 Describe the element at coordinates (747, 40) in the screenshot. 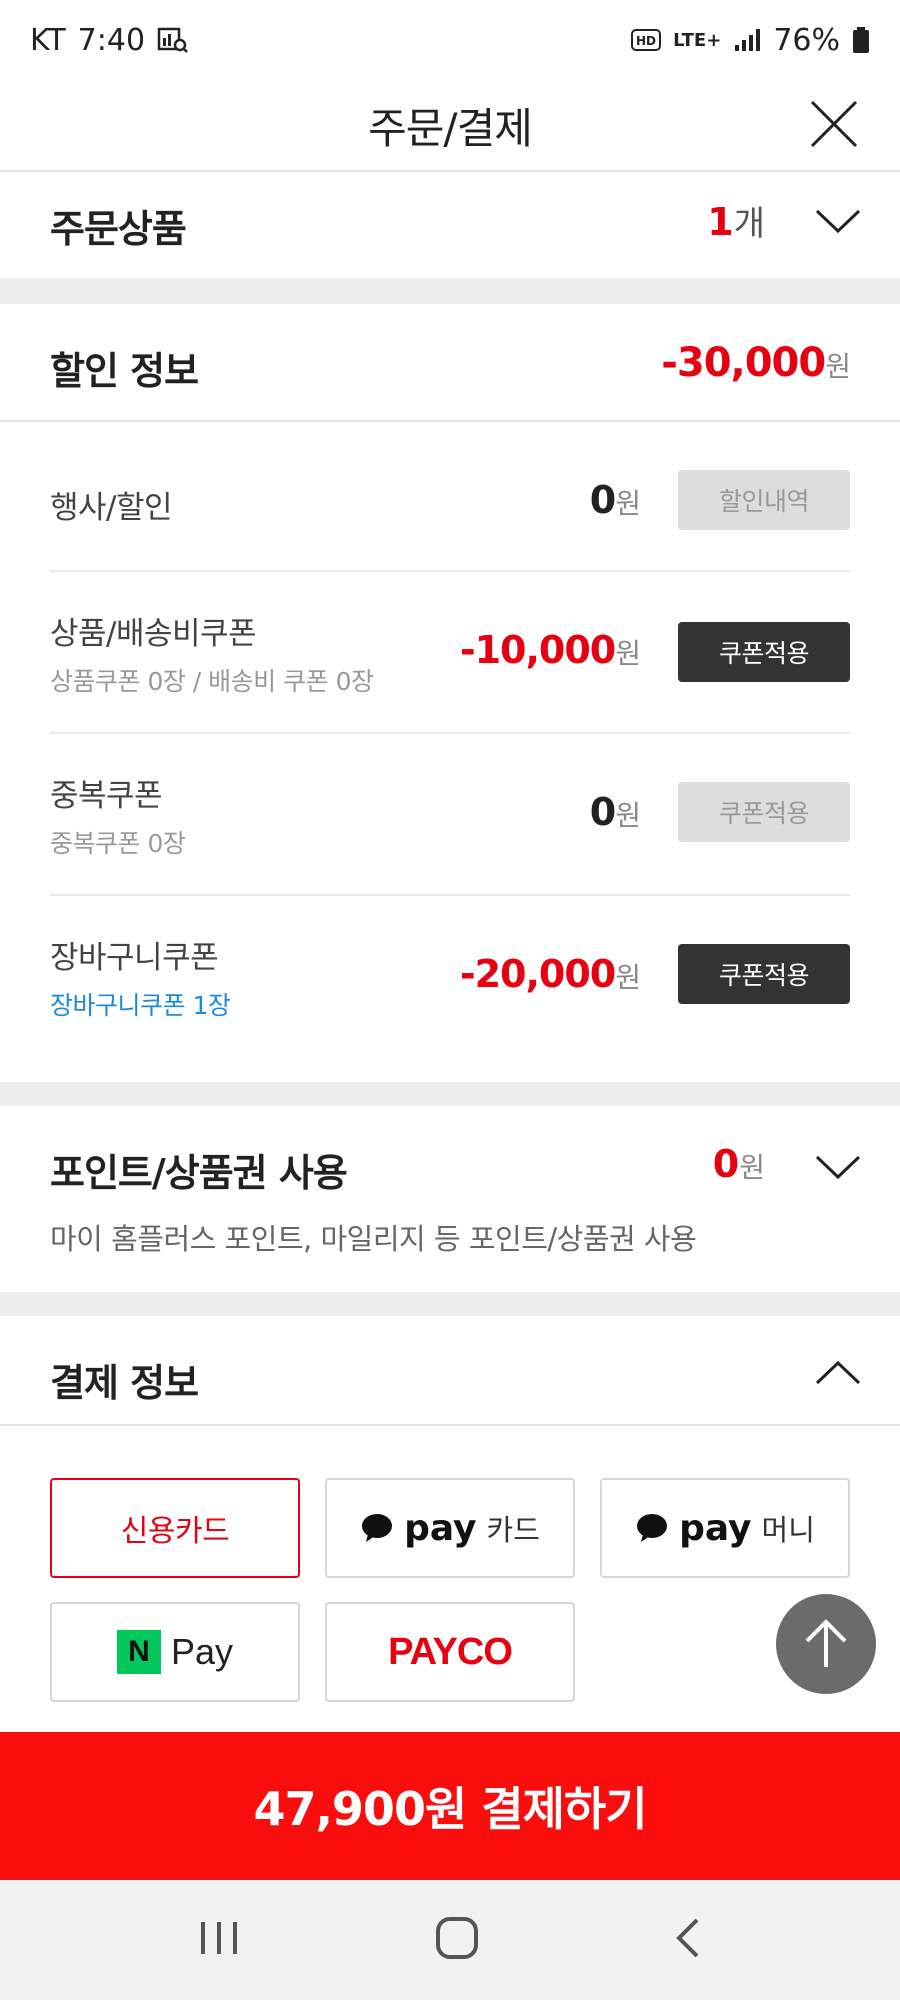

I see `signal-icon` at that location.